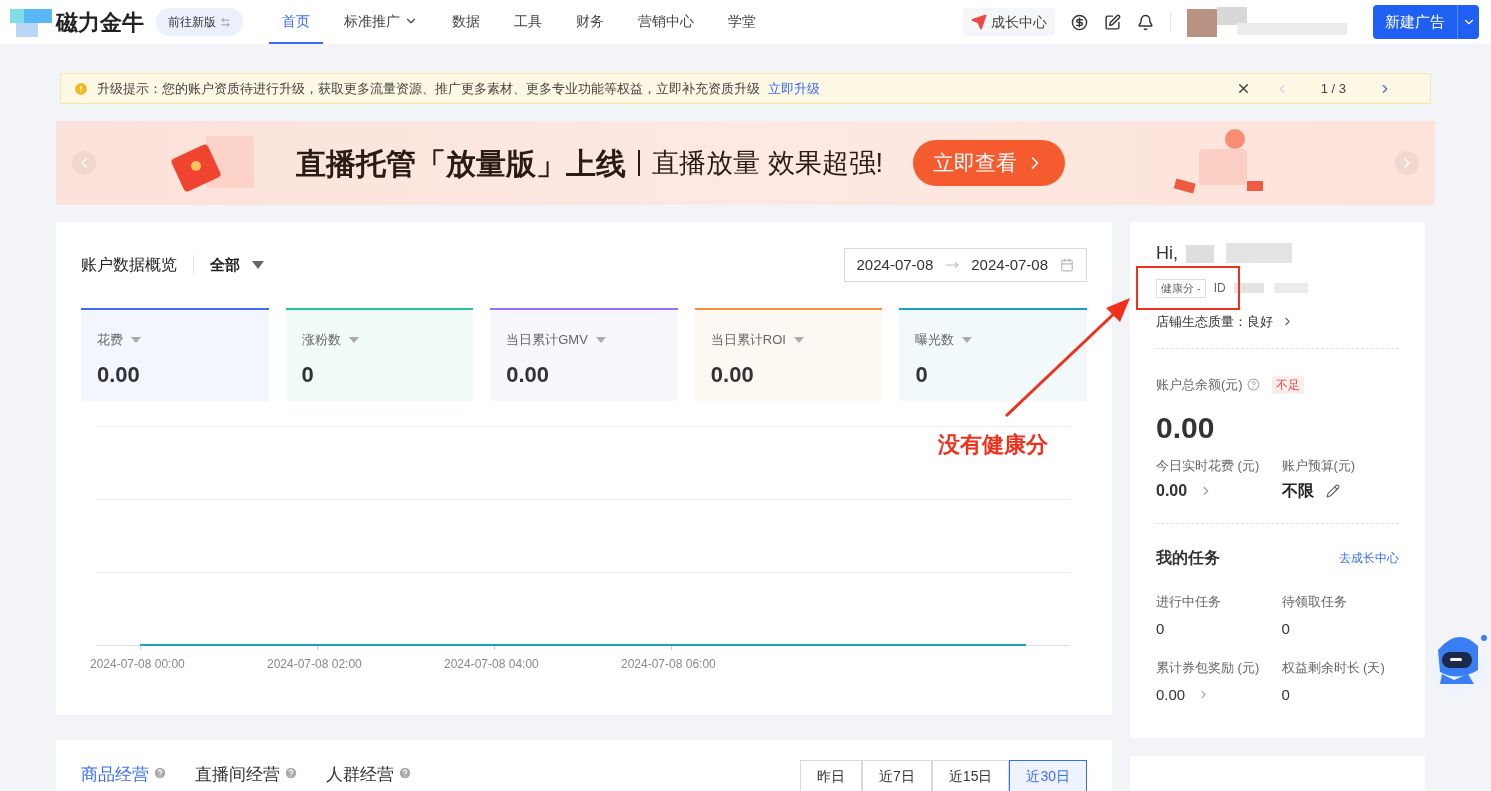 This screenshot has height=791, width=1491. Describe the element at coordinates (1332, 491) in the screenshot. I see `pencil-icon` at that location.